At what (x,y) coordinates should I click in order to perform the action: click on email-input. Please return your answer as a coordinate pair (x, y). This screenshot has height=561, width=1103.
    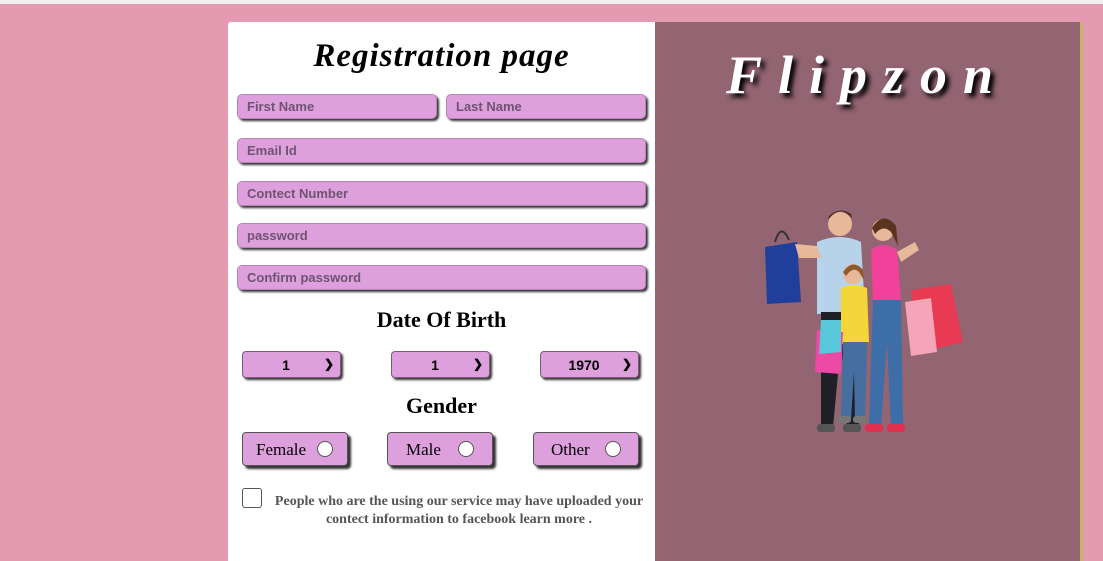
    Looking at the image, I should click on (441, 150).